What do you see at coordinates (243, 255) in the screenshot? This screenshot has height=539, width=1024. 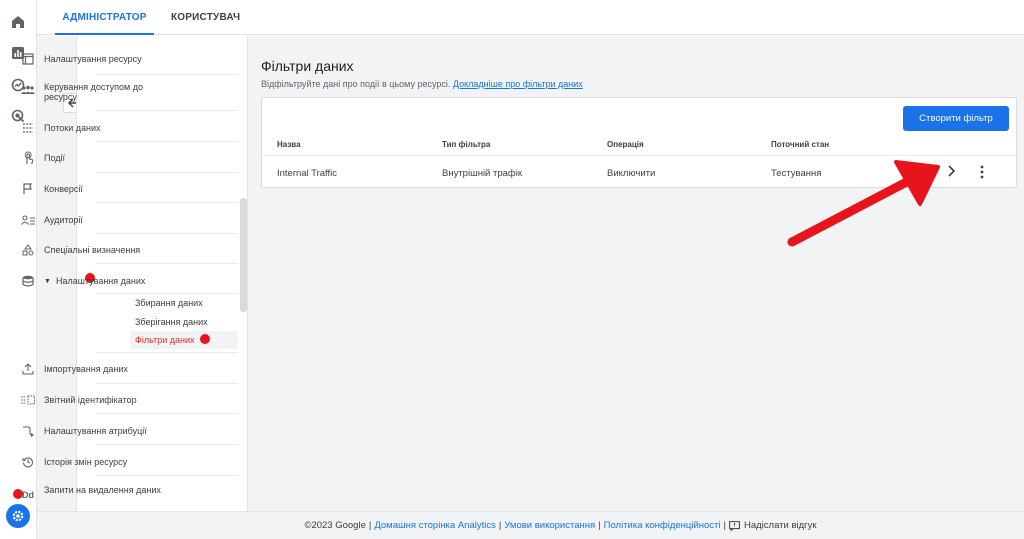 I see `nav-scrollbar` at bounding box center [243, 255].